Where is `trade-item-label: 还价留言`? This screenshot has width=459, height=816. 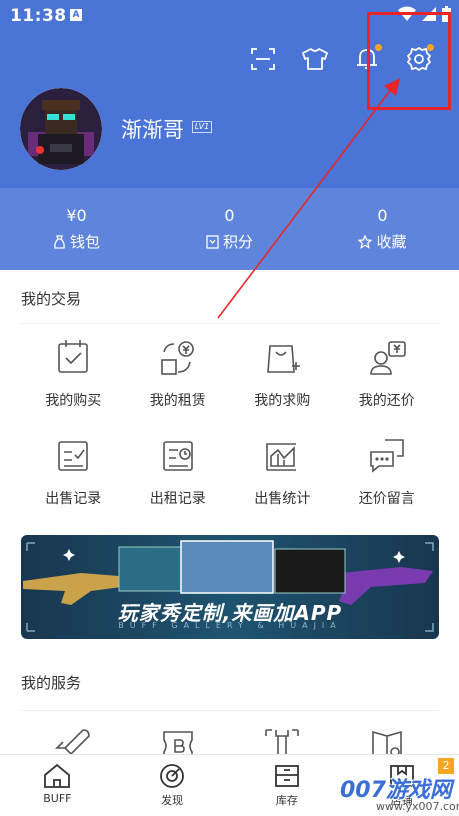
trade-item-label: 还价留言 is located at coordinates (386, 499).